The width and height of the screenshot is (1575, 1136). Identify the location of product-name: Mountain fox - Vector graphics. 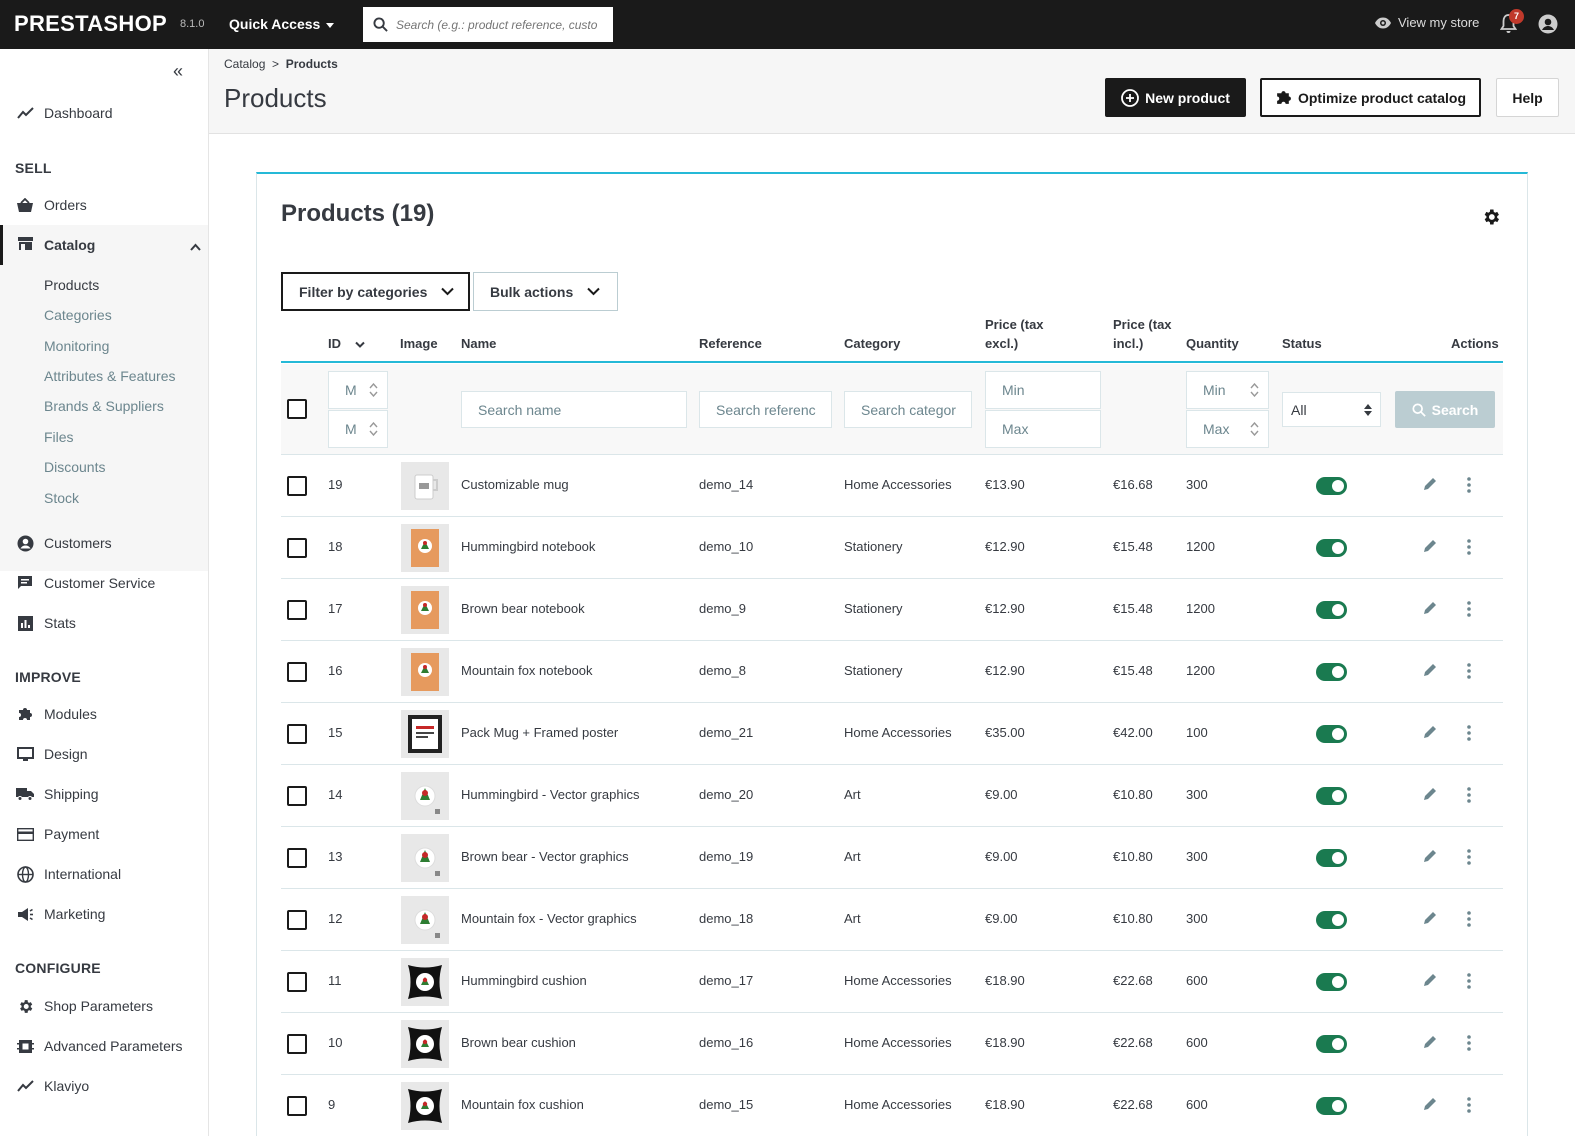
(549, 918).